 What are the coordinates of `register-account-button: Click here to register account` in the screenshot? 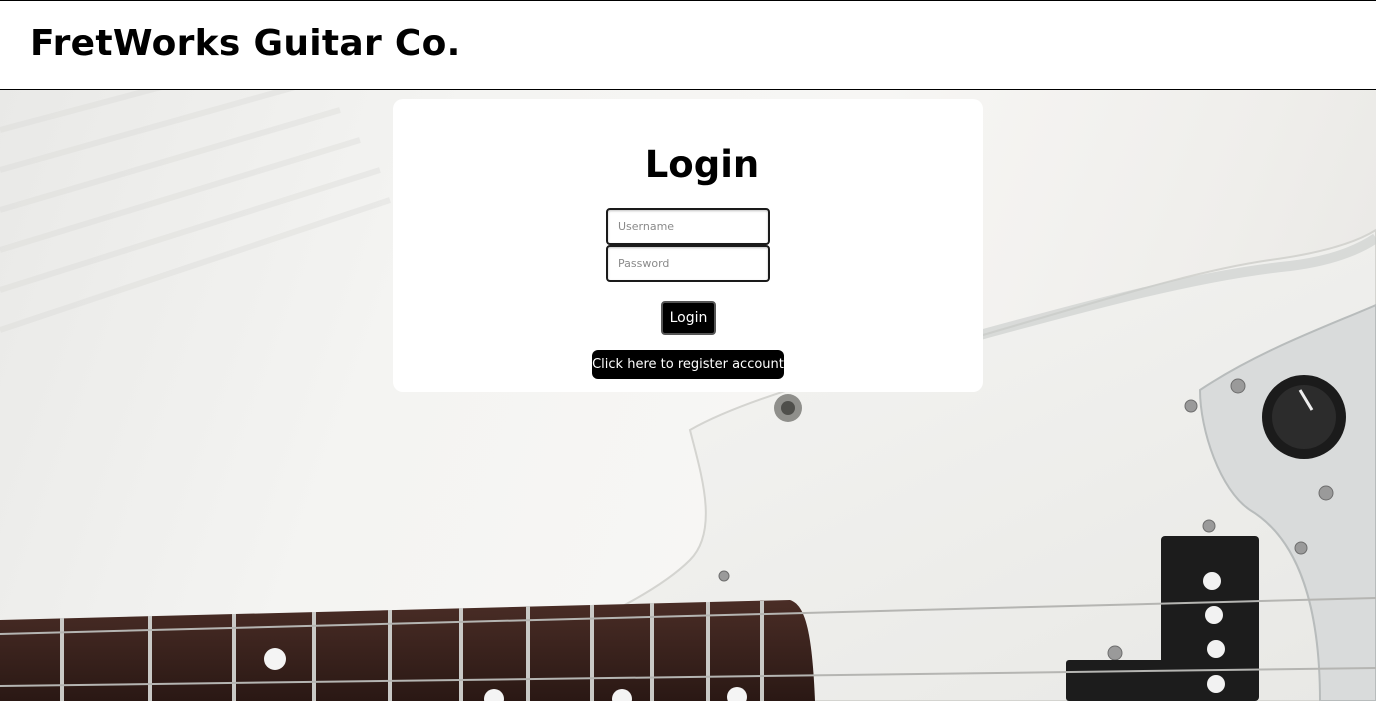 It's located at (688, 364).